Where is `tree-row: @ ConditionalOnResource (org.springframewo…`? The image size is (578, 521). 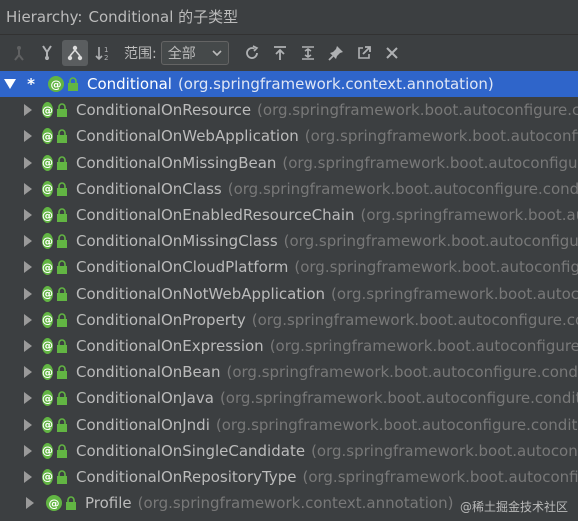 tree-row: @ ConditionalOnResource (org.springframewo… is located at coordinates (289, 110).